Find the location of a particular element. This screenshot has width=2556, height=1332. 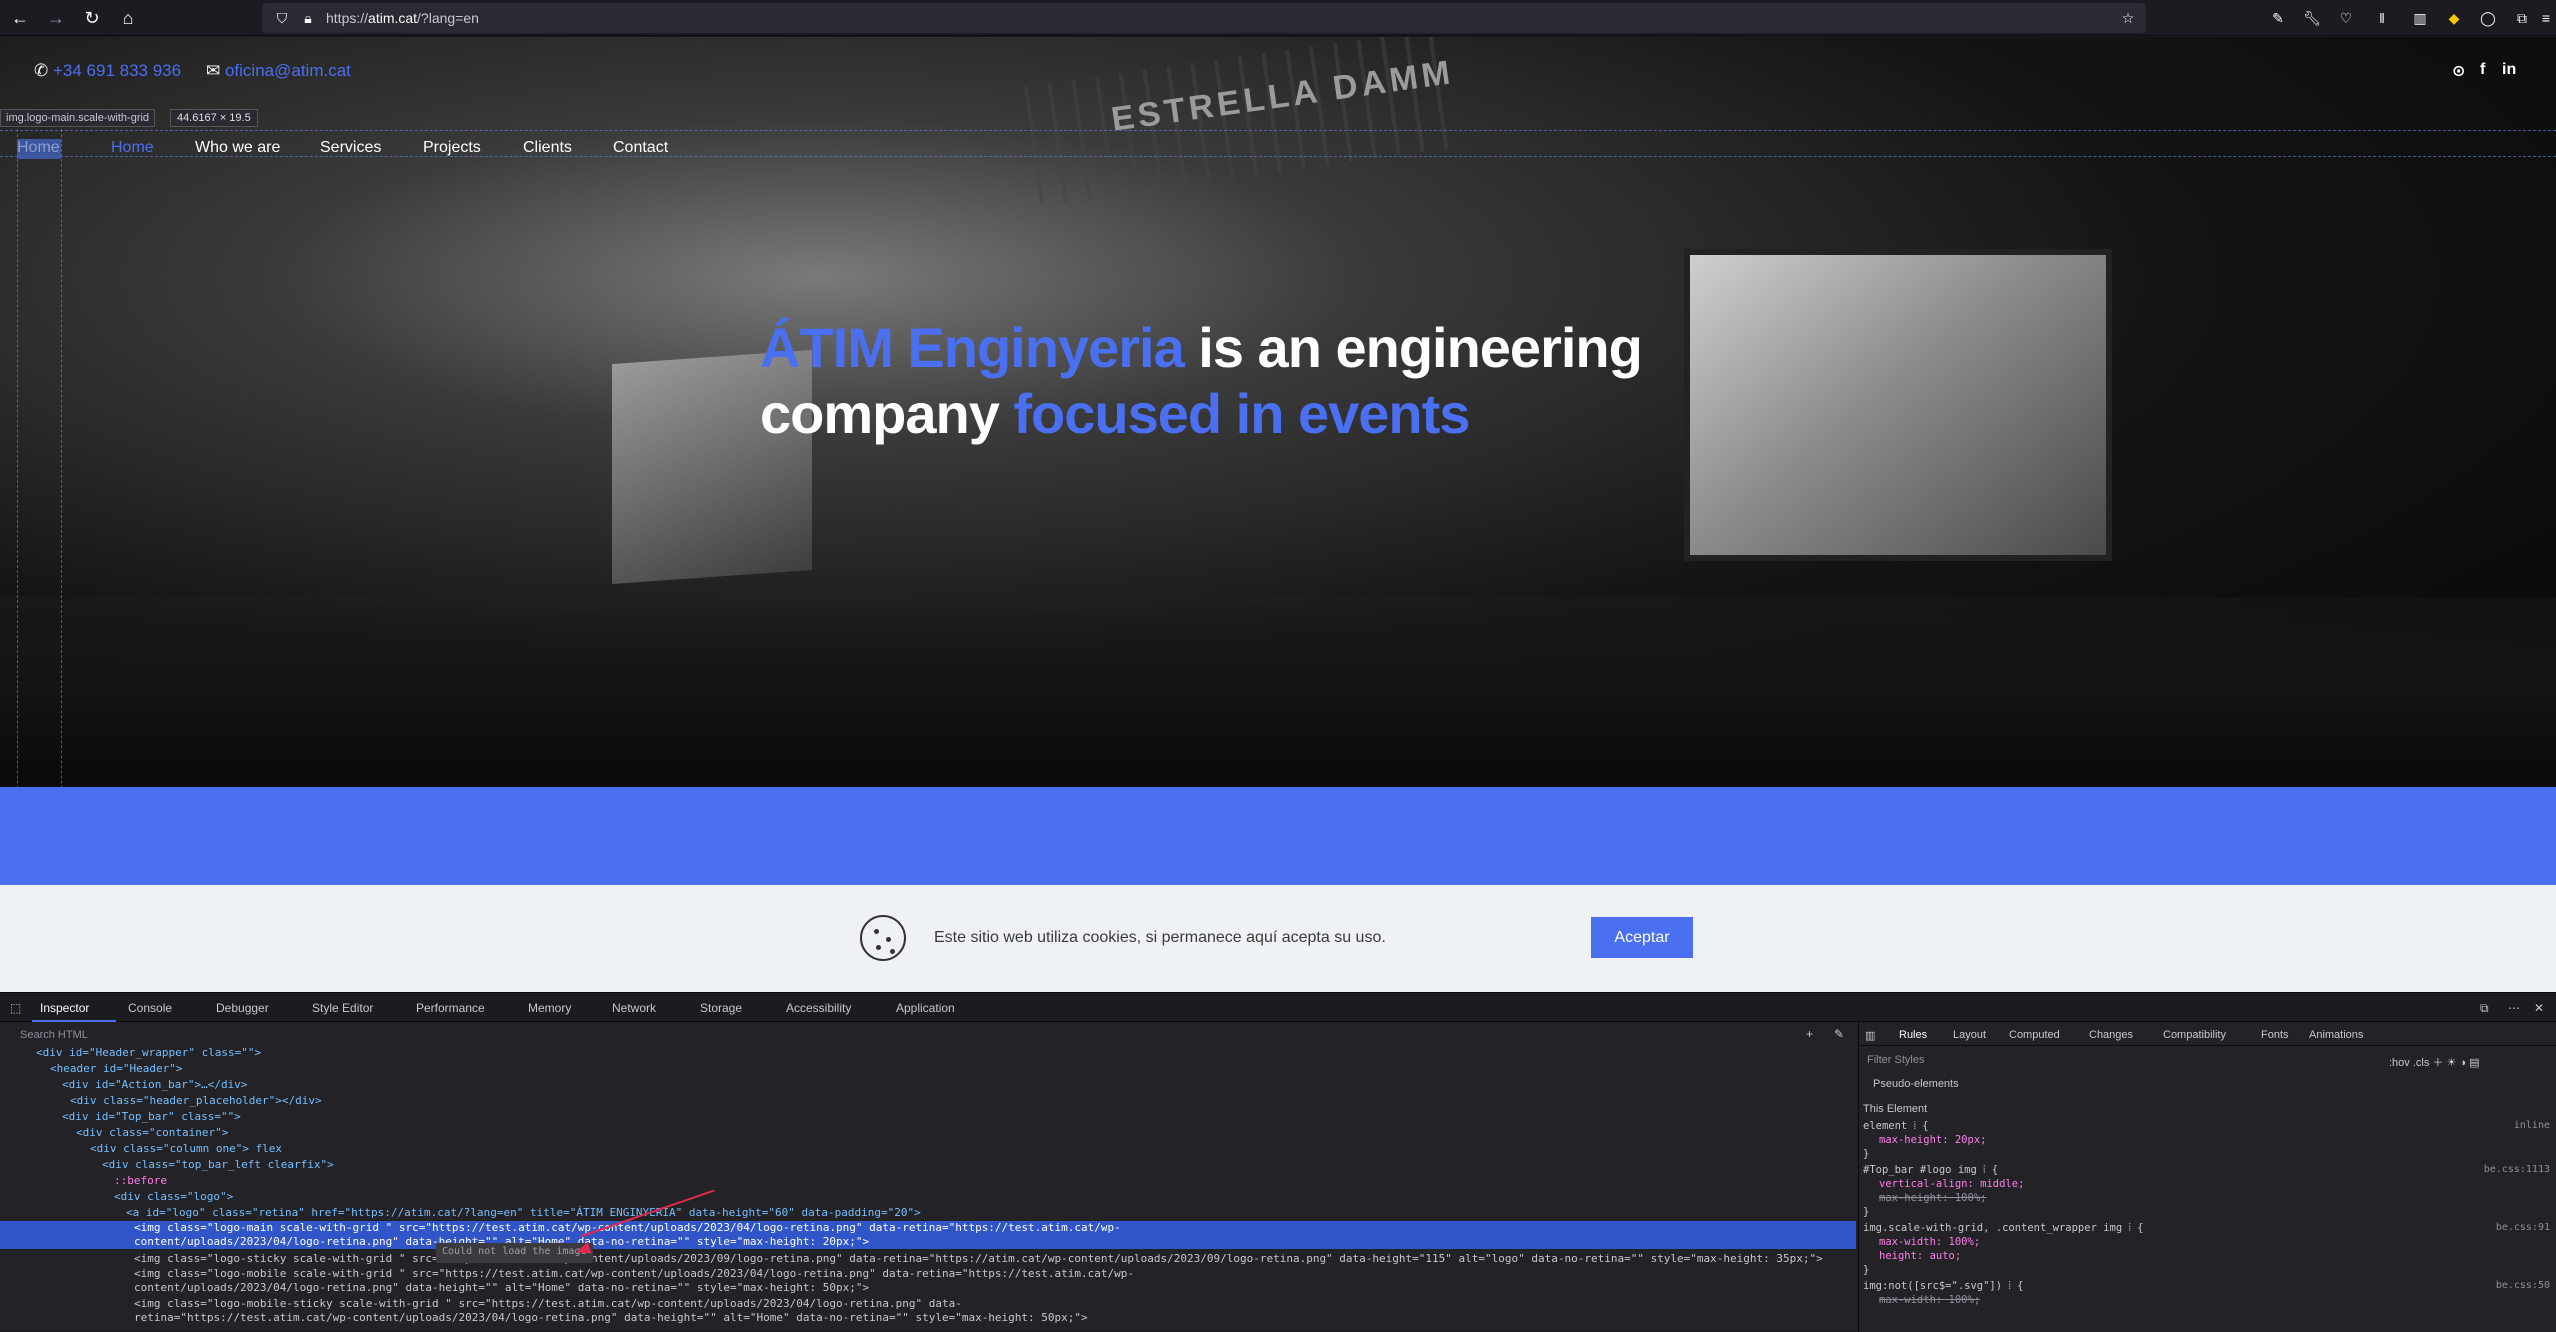

rule-close: } is located at coordinates (1866, 1212).